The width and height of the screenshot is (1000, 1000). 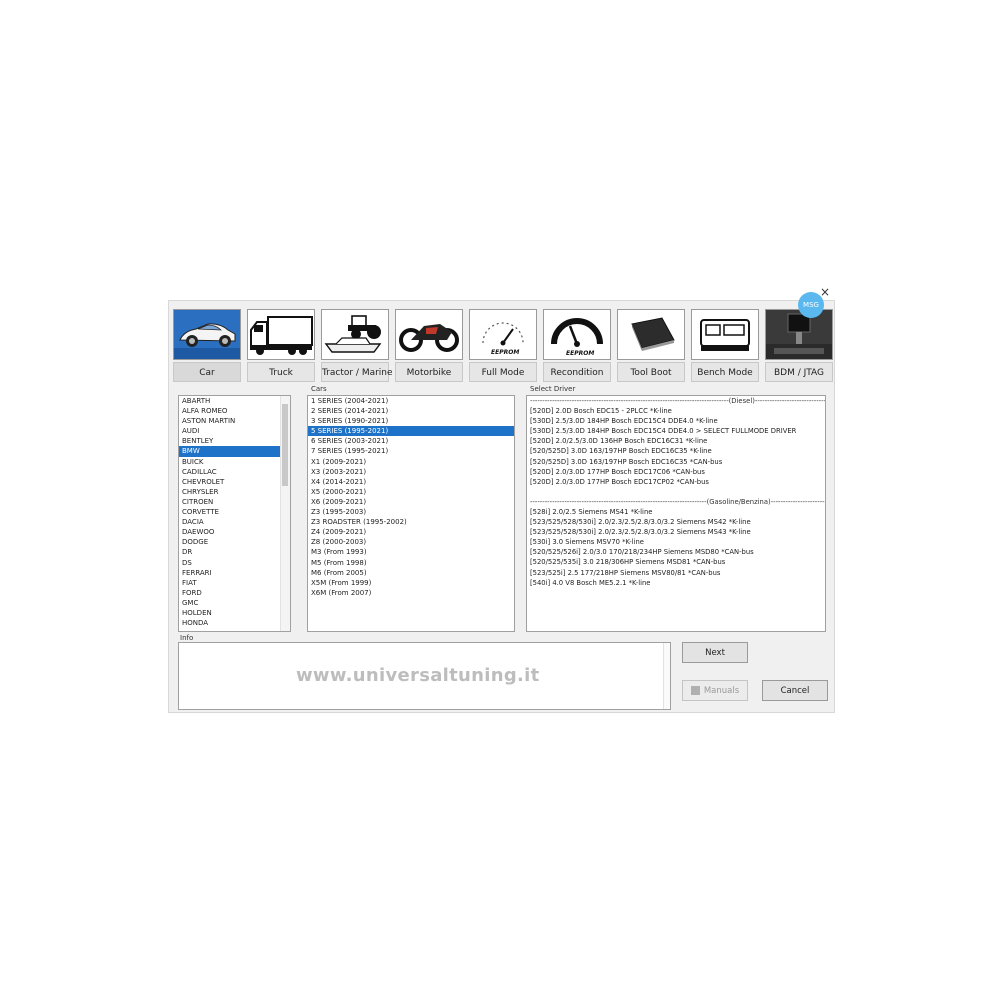 I want to click on brand-list-item: ABARTH, so click(x=234, y=401).